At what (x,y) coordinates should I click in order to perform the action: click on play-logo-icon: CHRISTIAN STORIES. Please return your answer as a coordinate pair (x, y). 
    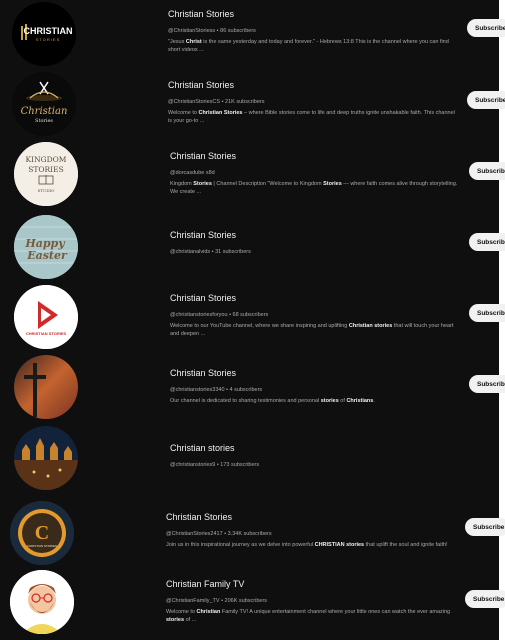
    Looking at the image, I should click on (46, 317).